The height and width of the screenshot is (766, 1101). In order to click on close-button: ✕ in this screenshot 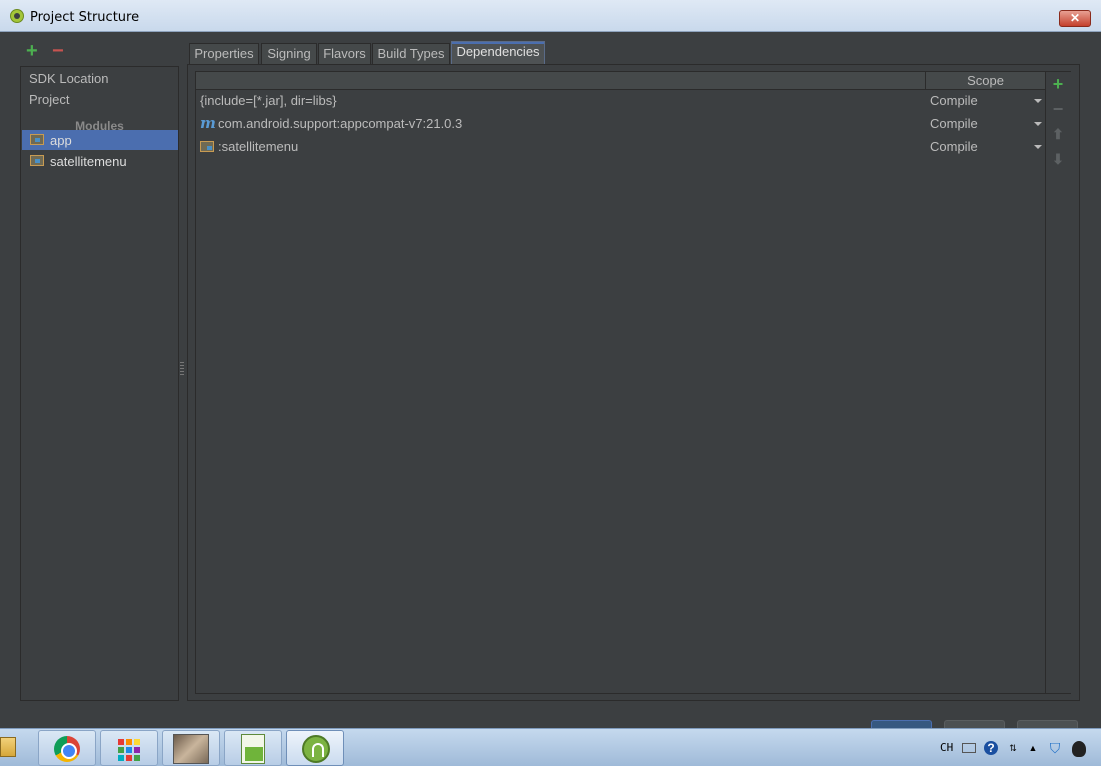, I will do `click(1075, 18)`.